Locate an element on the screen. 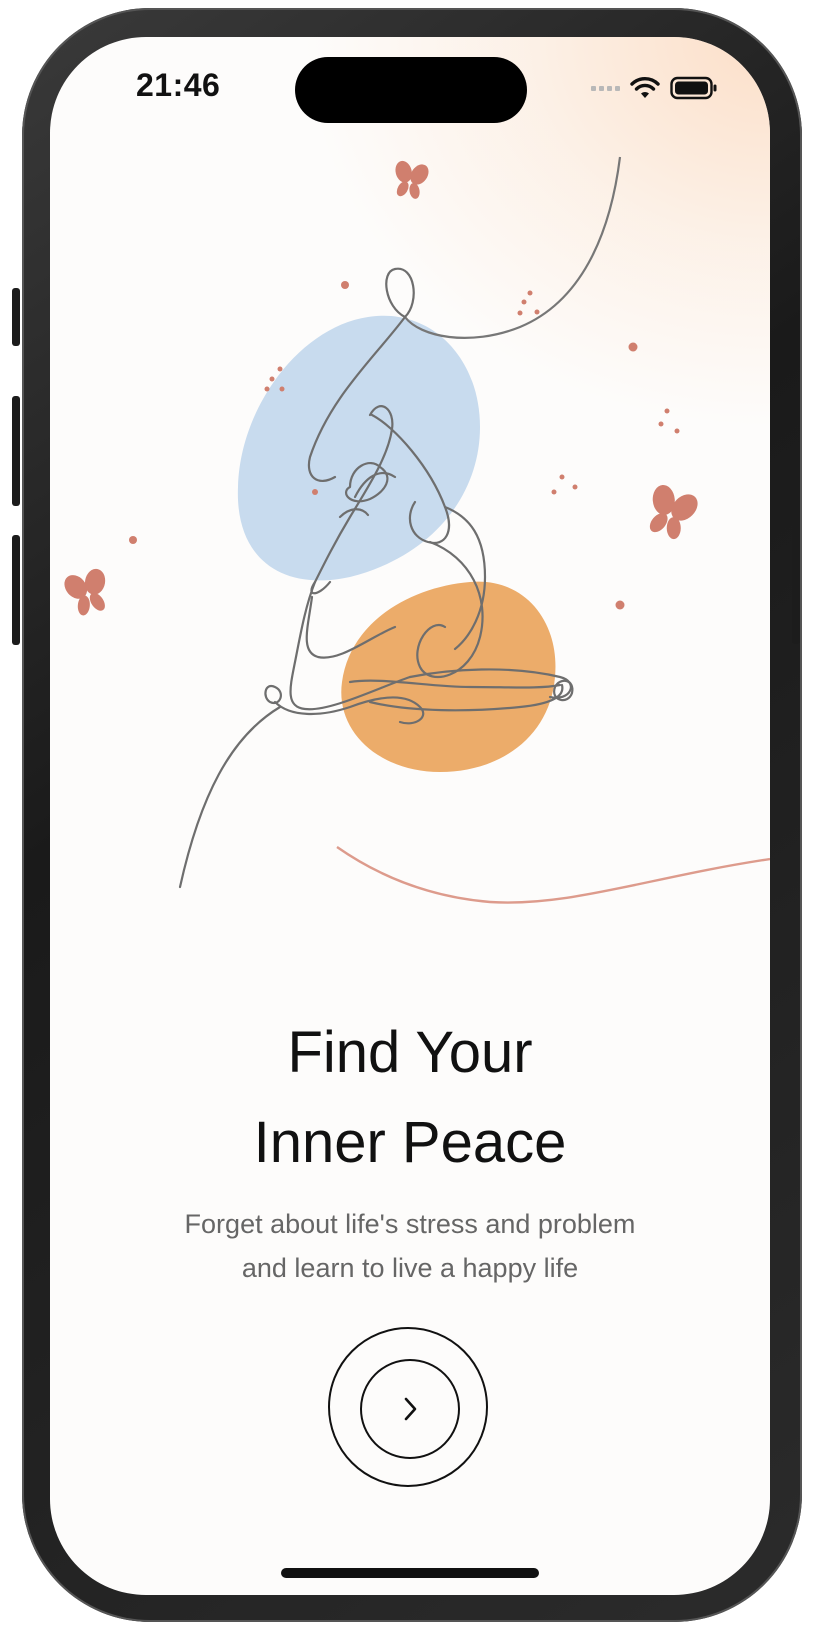  action-button is located at coordinates (16, 317).